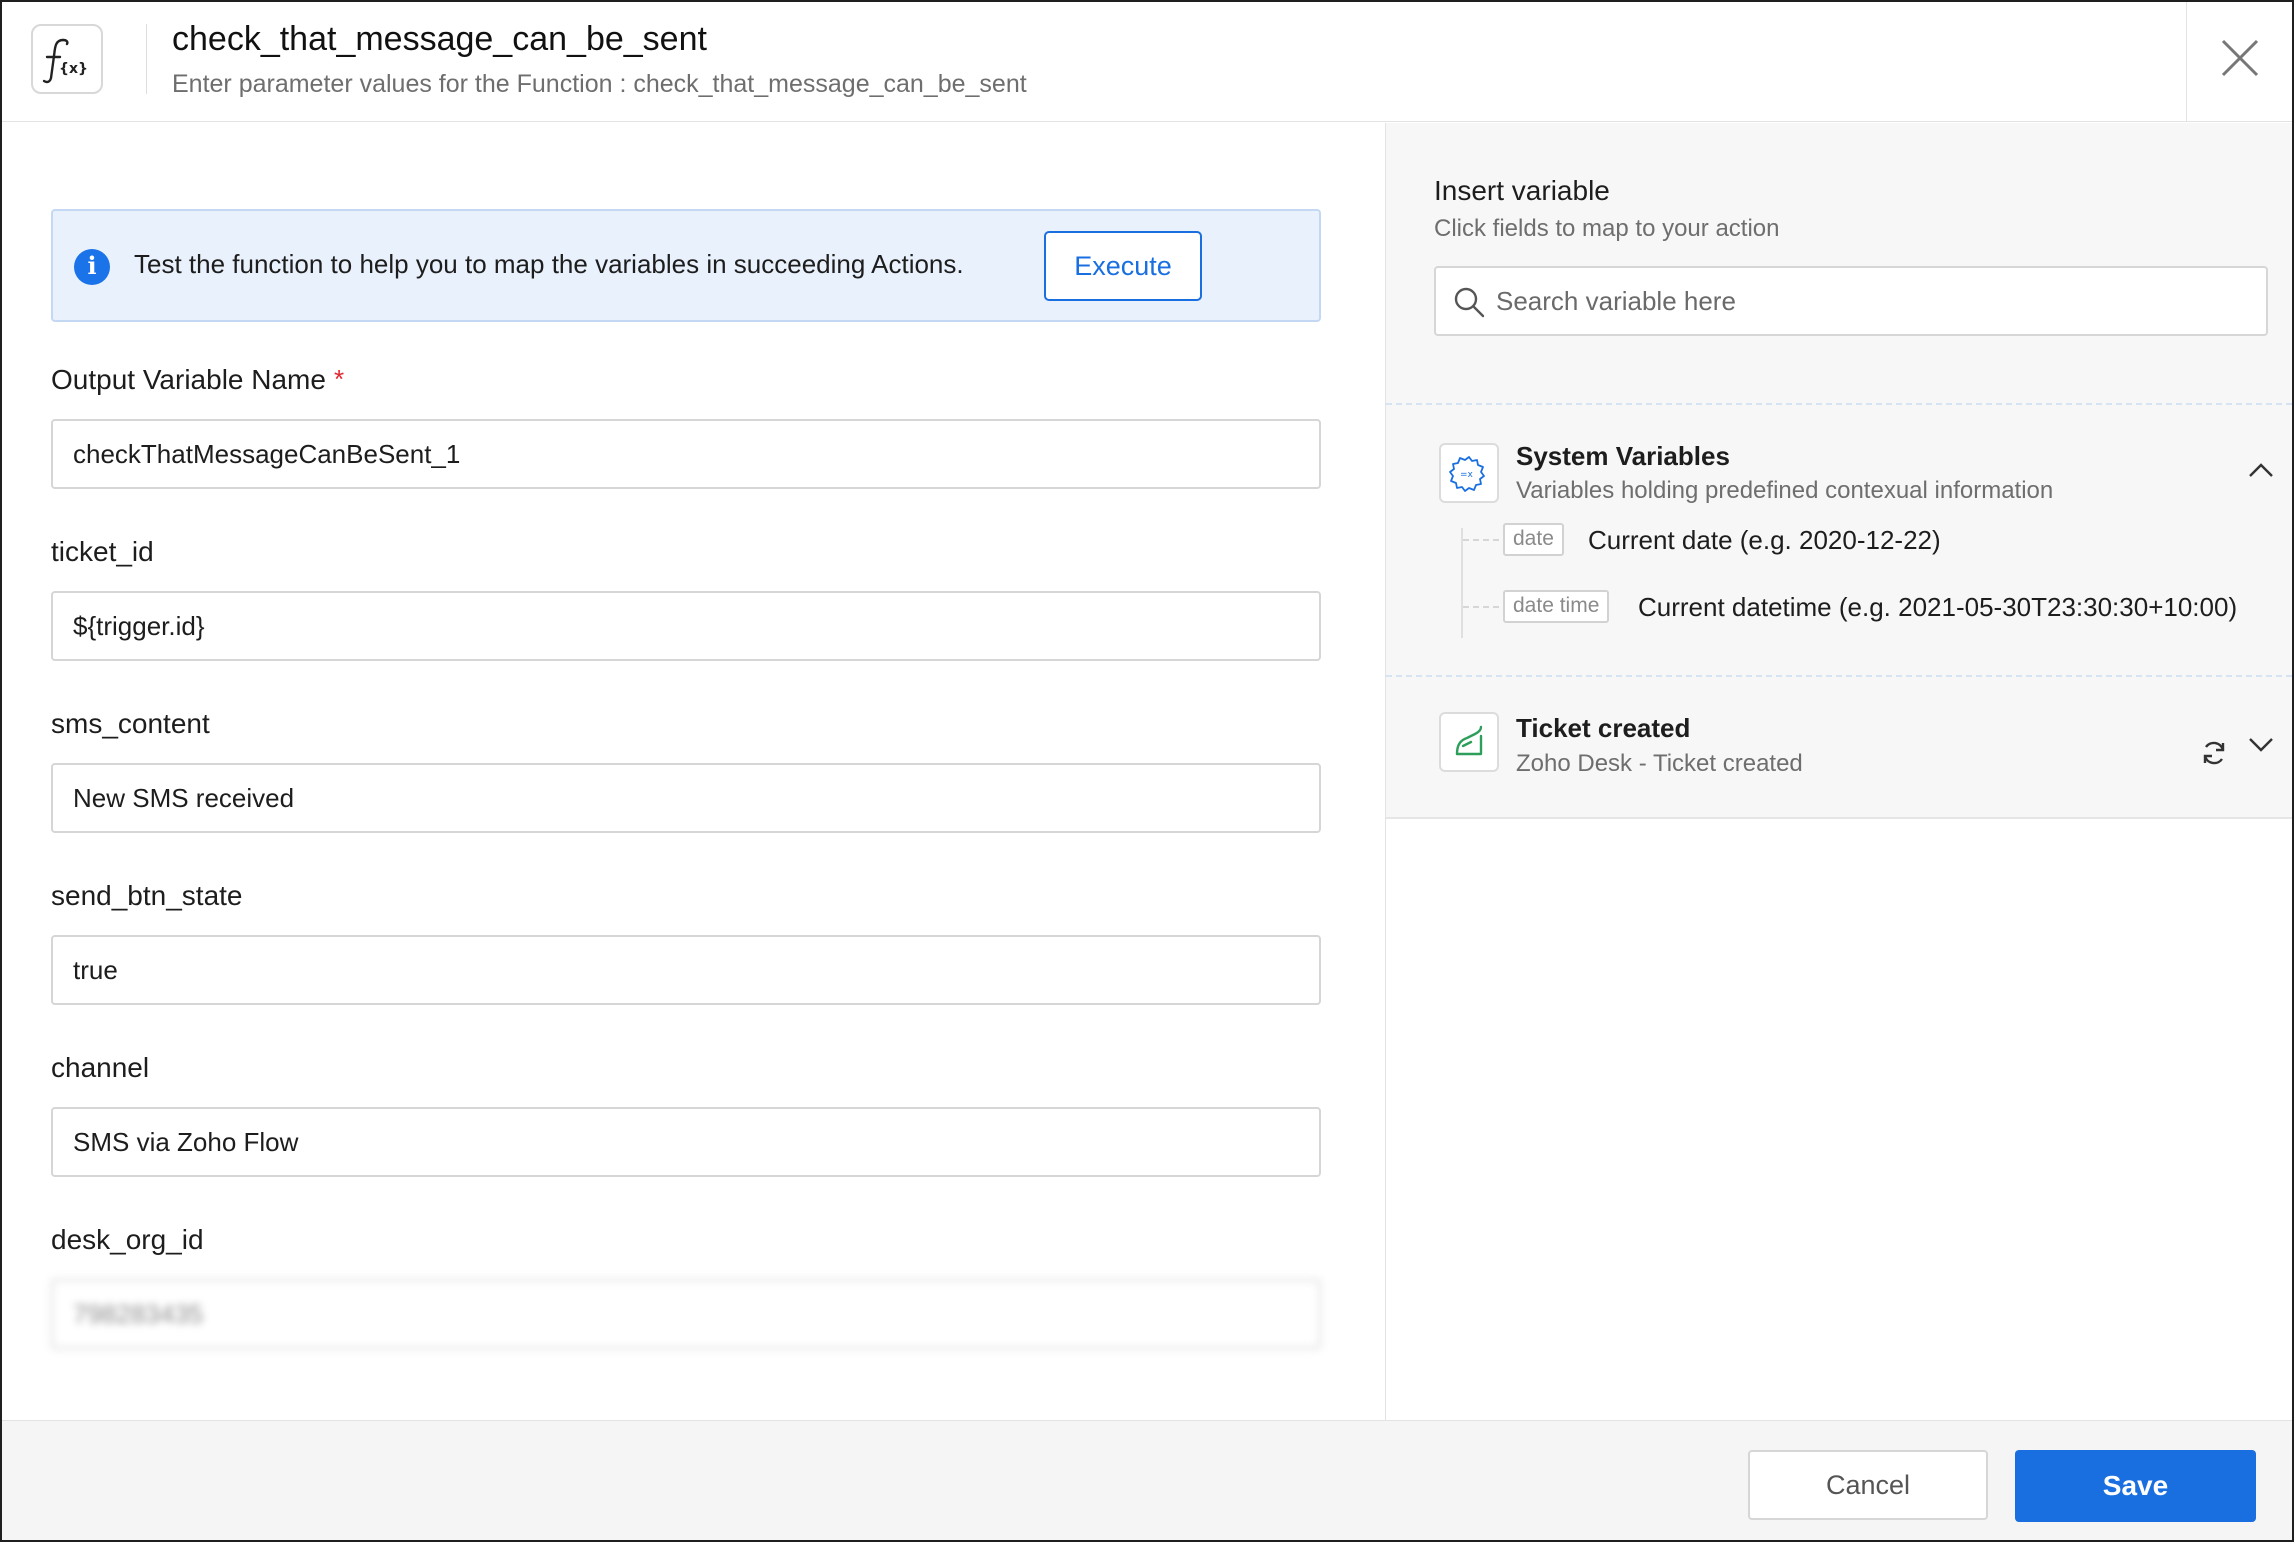 This screenshot has width=2294, height=1542. I want to click on type-badge: date time, so click(1556, 606).